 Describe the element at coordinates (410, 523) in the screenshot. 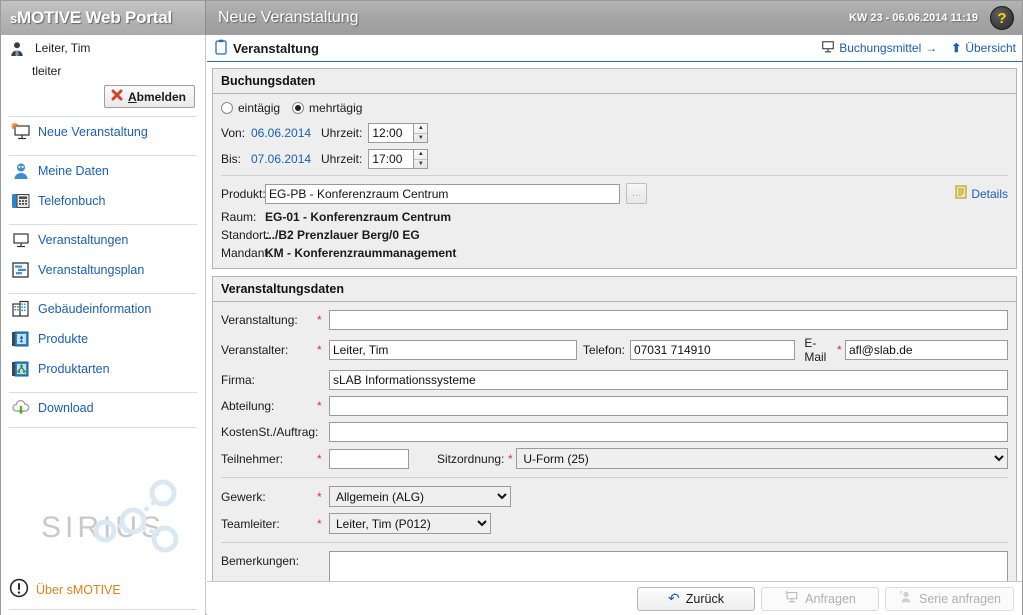

I see `teamlead-select: Leiter, Tim (P012)` at that location.